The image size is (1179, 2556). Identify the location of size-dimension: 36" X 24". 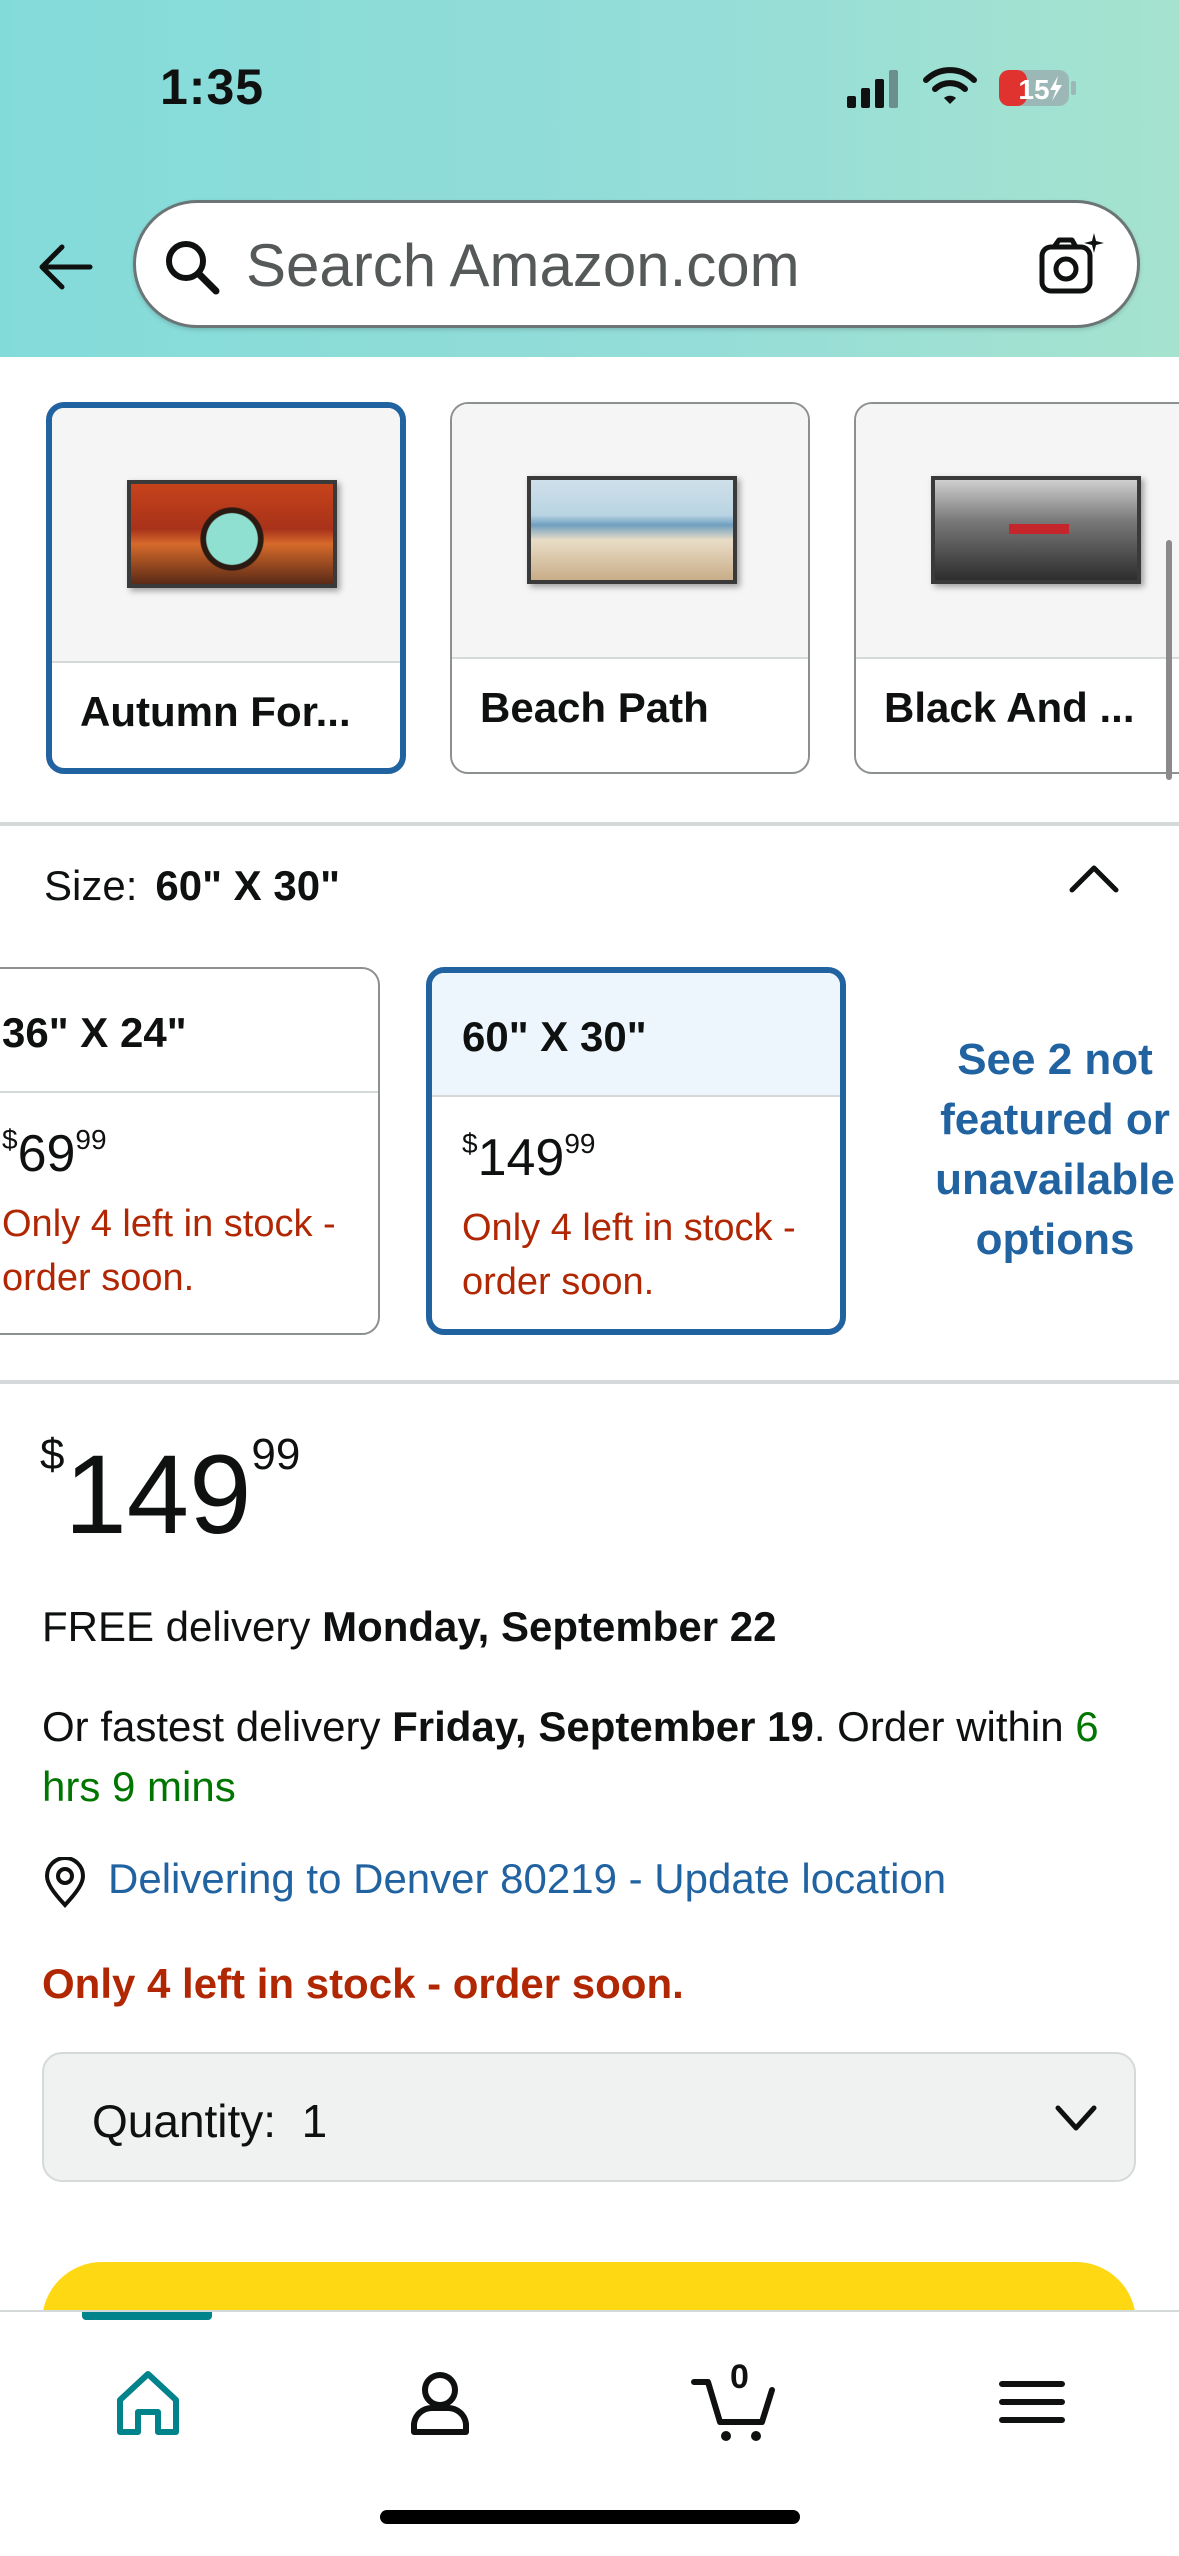
(94, 1032).